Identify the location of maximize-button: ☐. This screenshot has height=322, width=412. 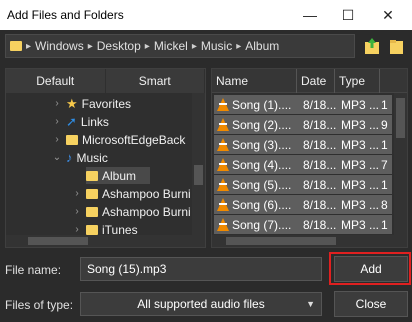
(348, 15).